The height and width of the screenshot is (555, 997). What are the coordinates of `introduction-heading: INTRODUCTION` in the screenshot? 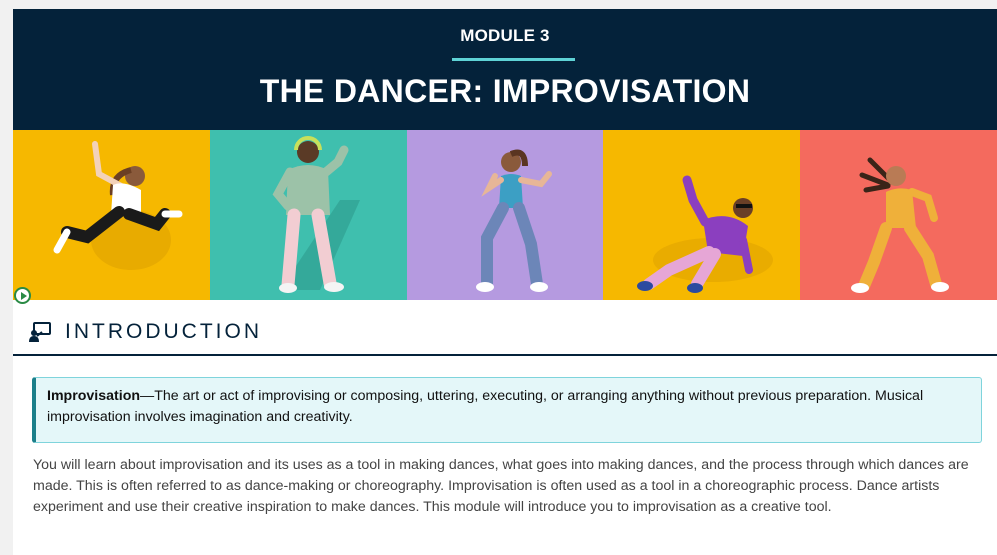 It's located at (145, 332).